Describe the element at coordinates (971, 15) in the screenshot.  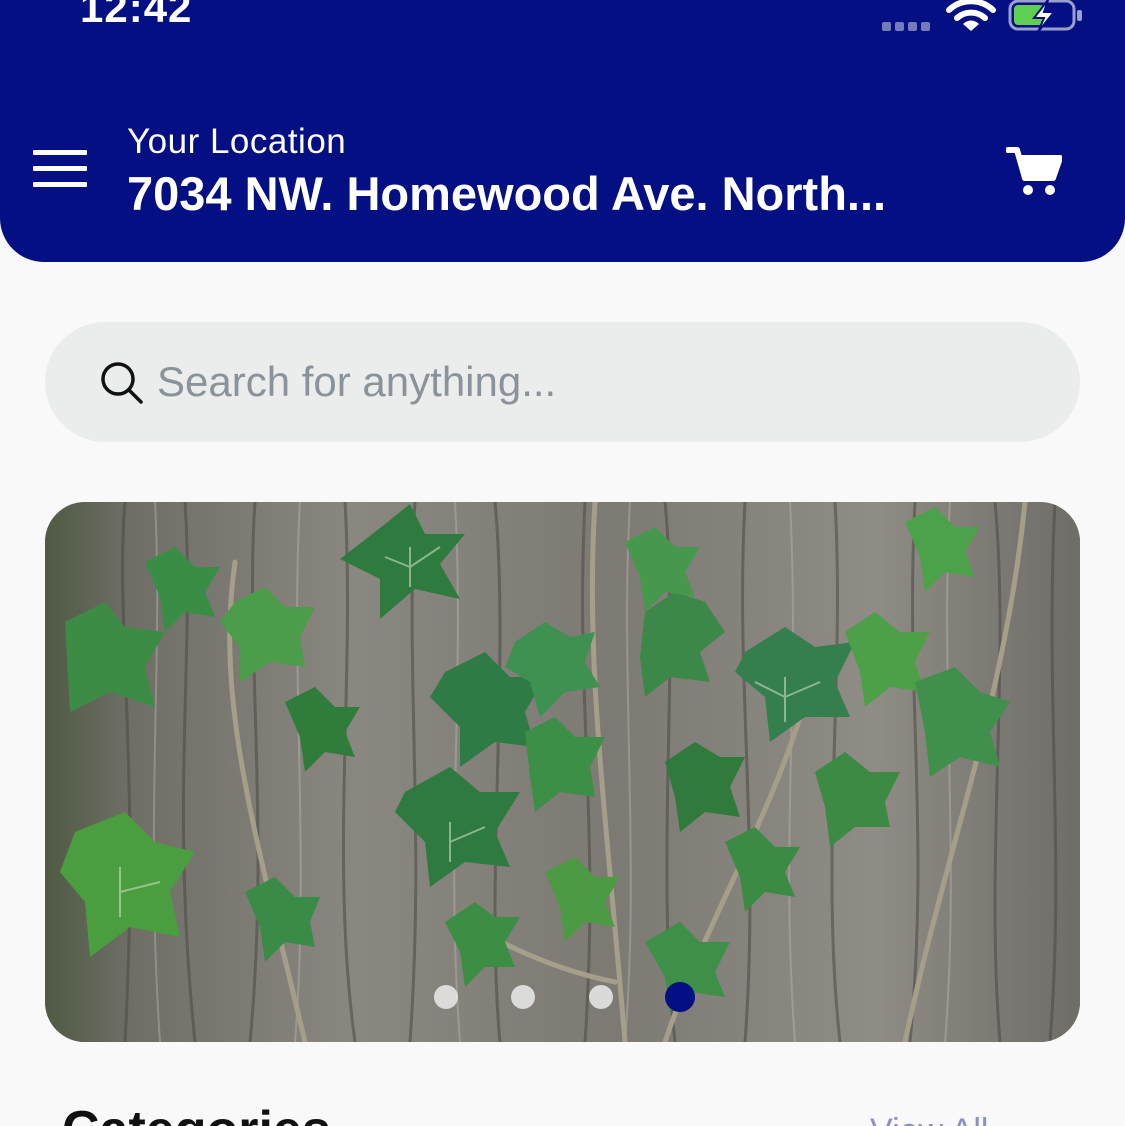
I see `wifi-icon` at that location.